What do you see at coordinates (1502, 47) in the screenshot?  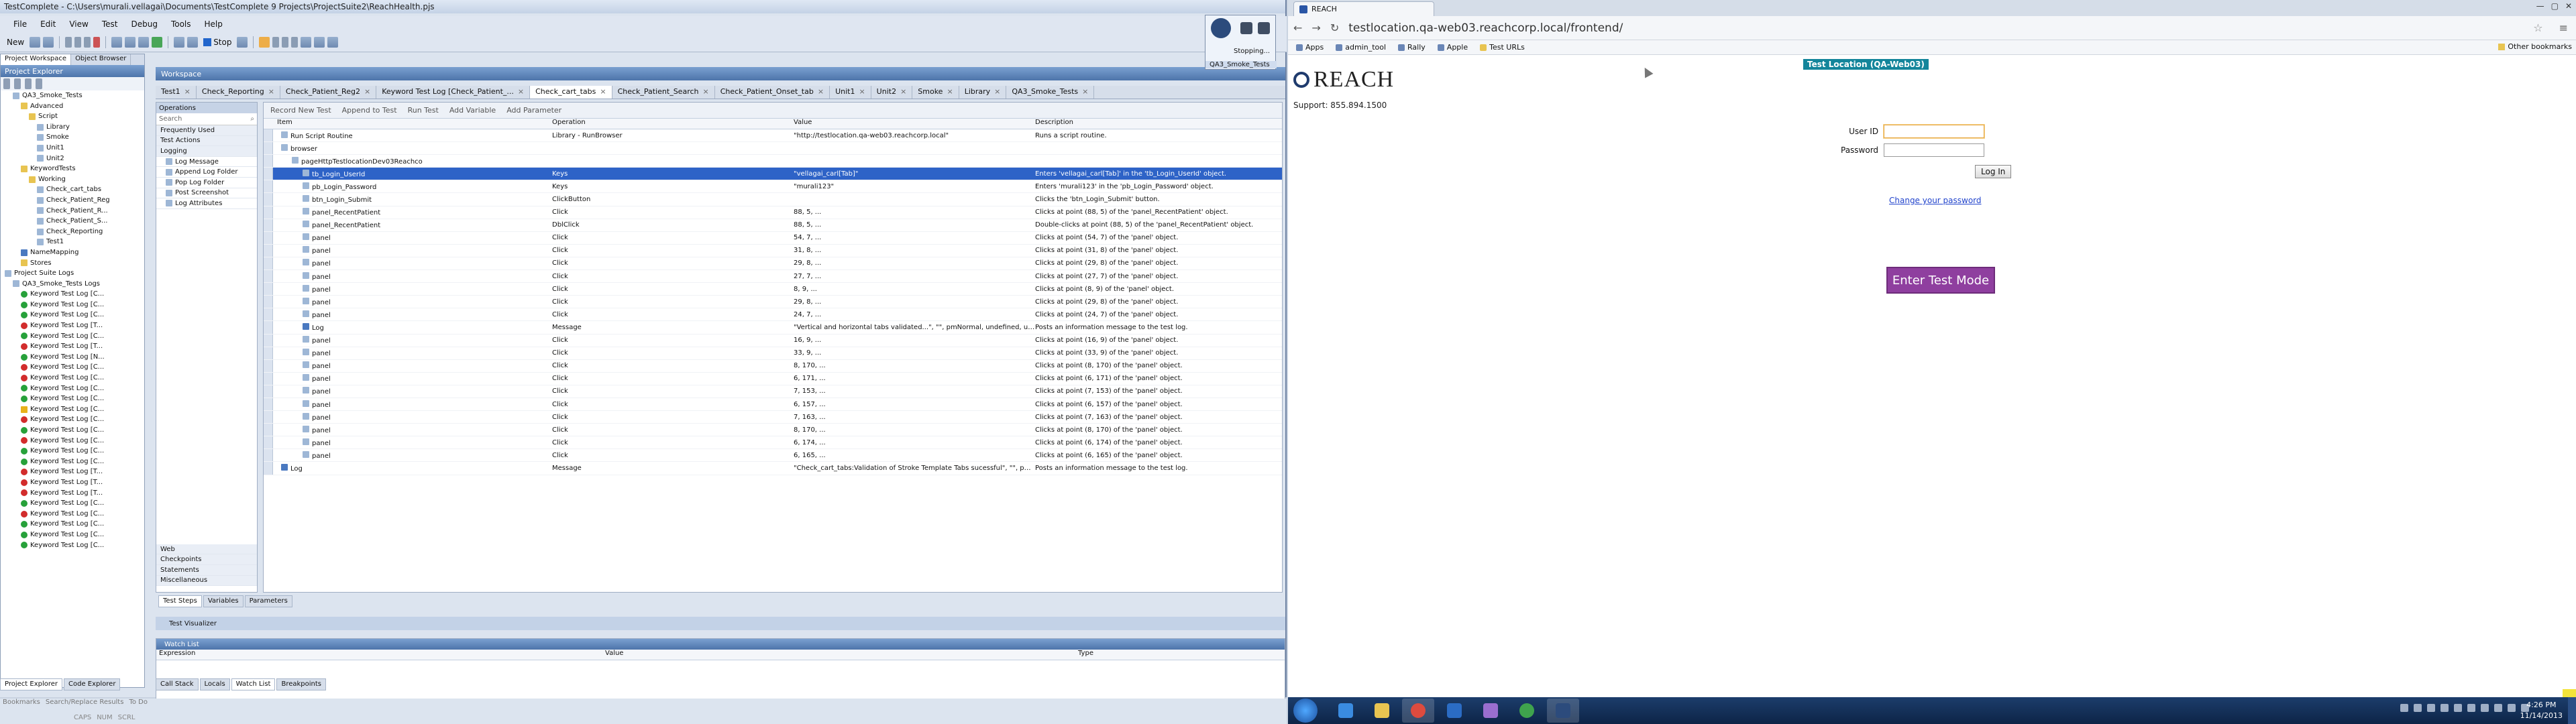 I see `bookmark-item: Test URLs` at bounding box center [1502, 47].